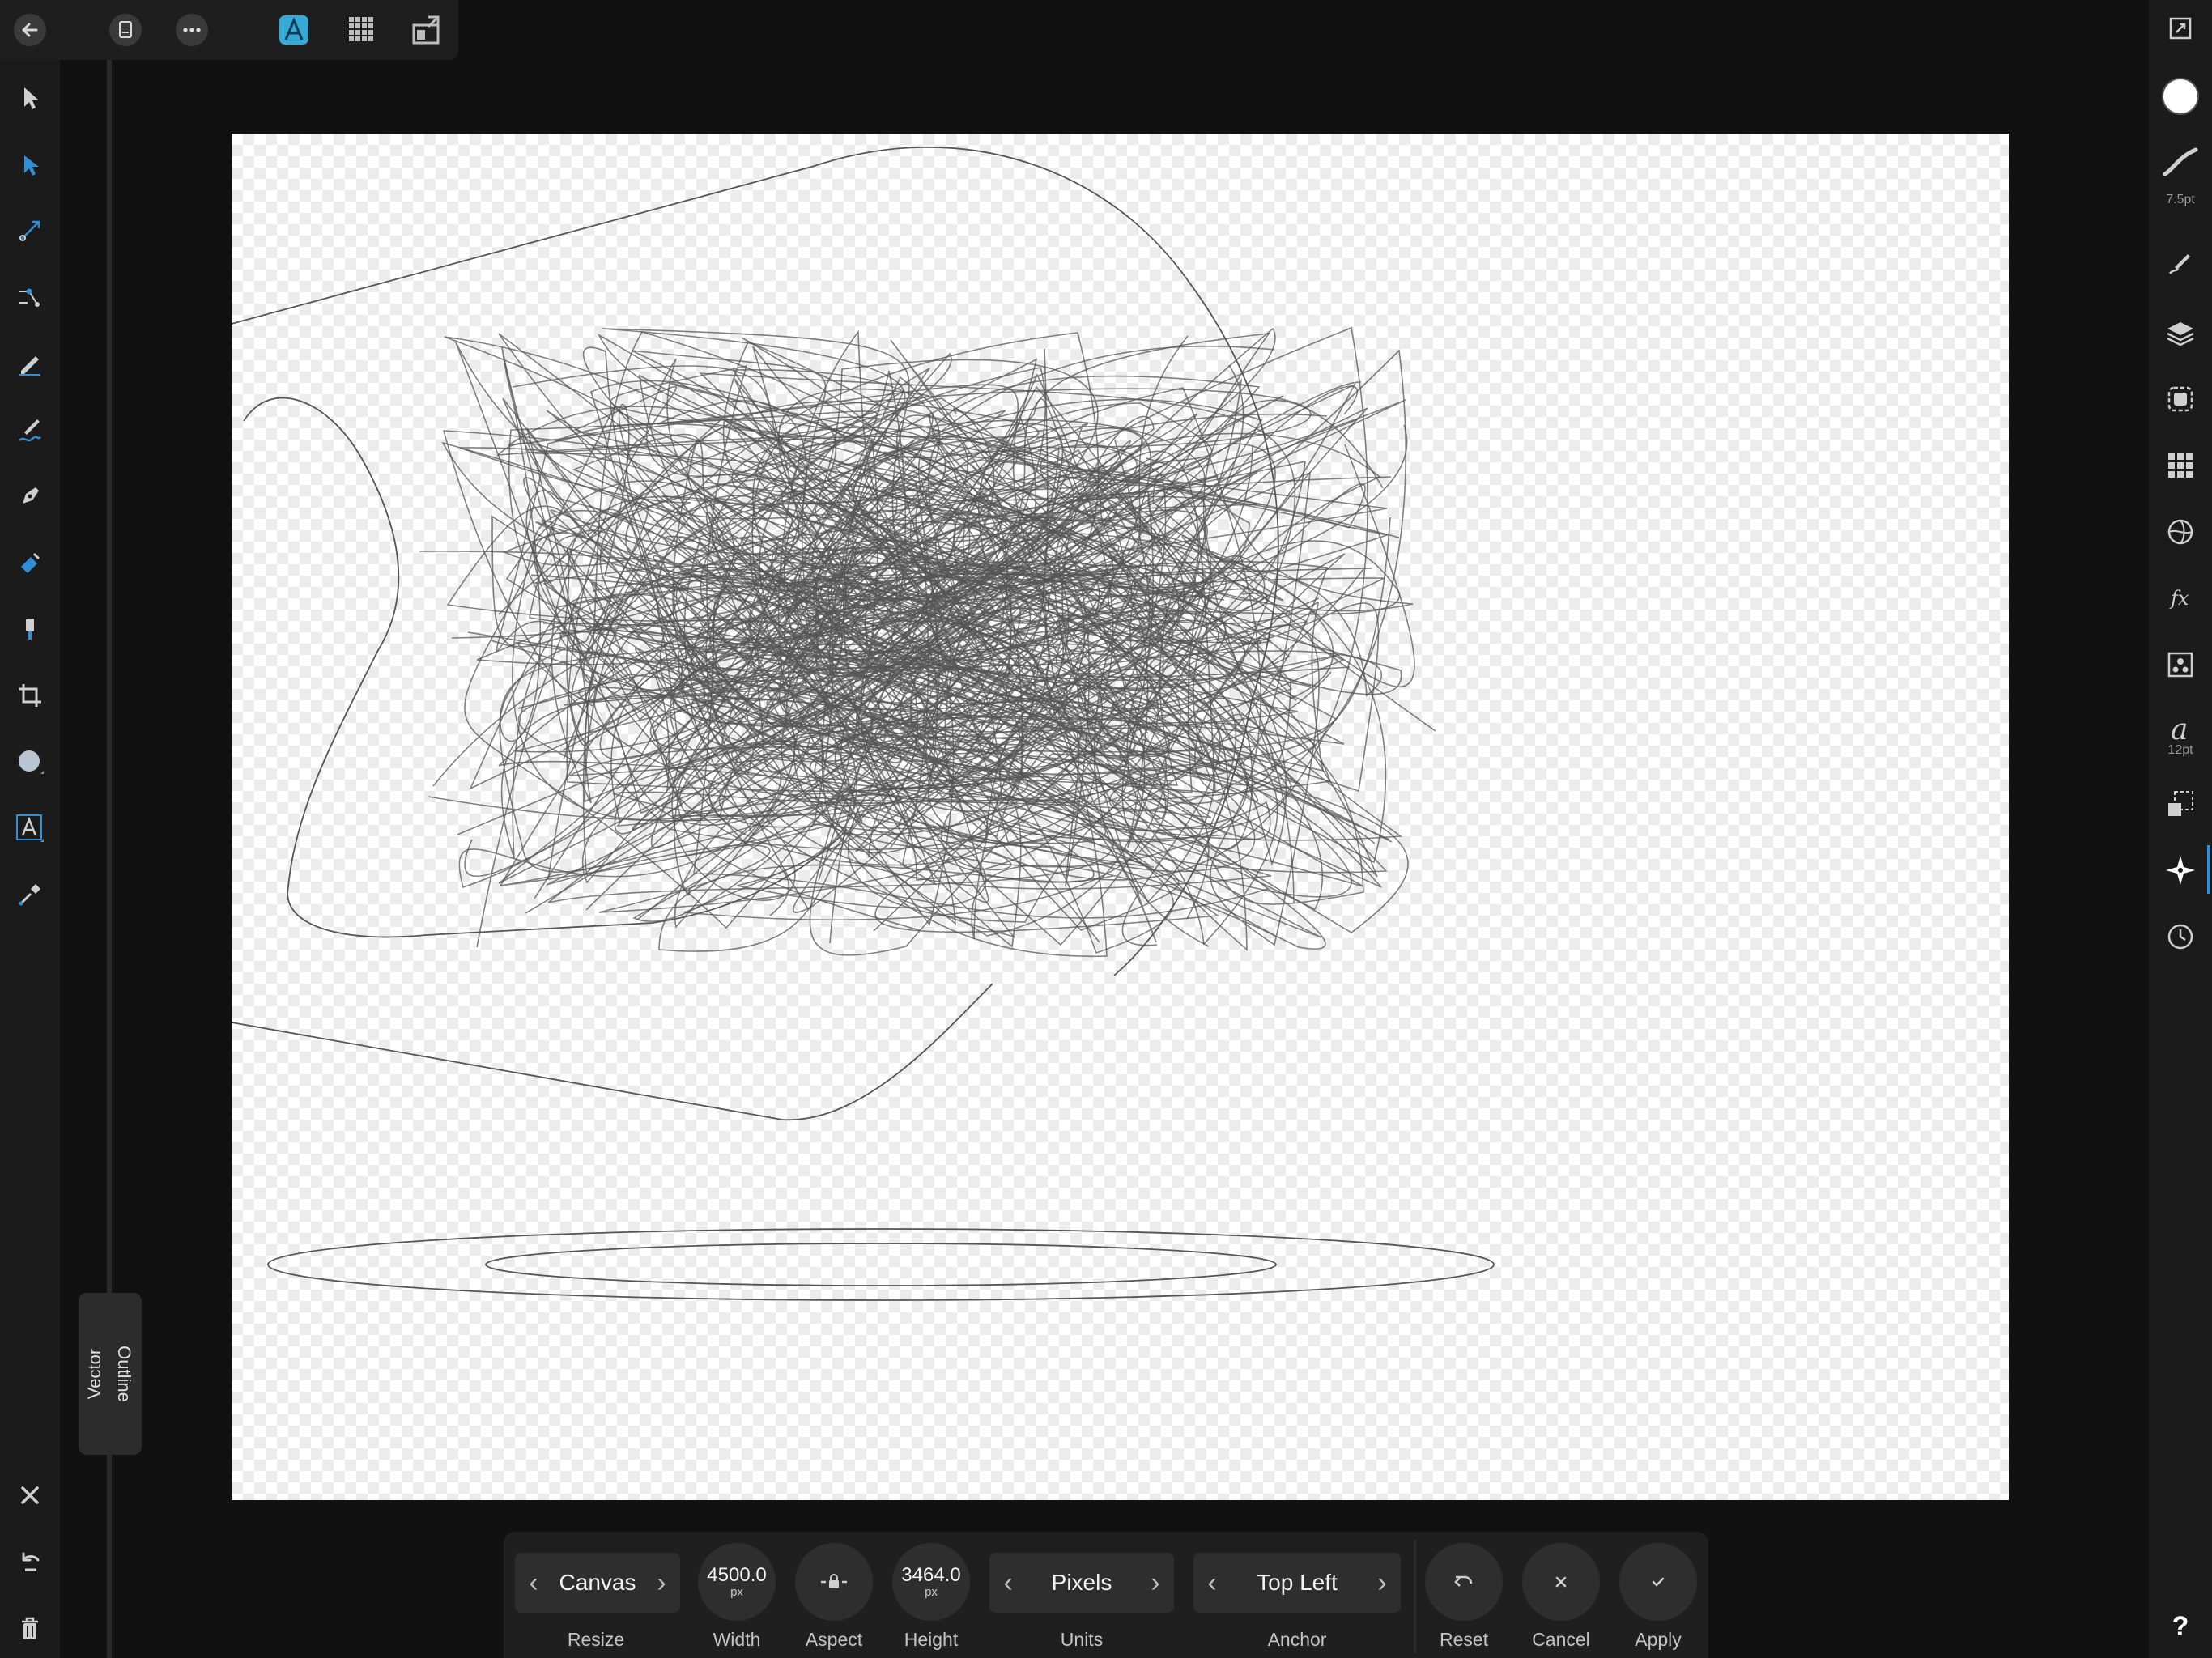 The width and height of the screenshot is (2212, 1658). Describe the element at coordinates (2181, 870) in the screenshot. I see `navigator-icon` at that location.